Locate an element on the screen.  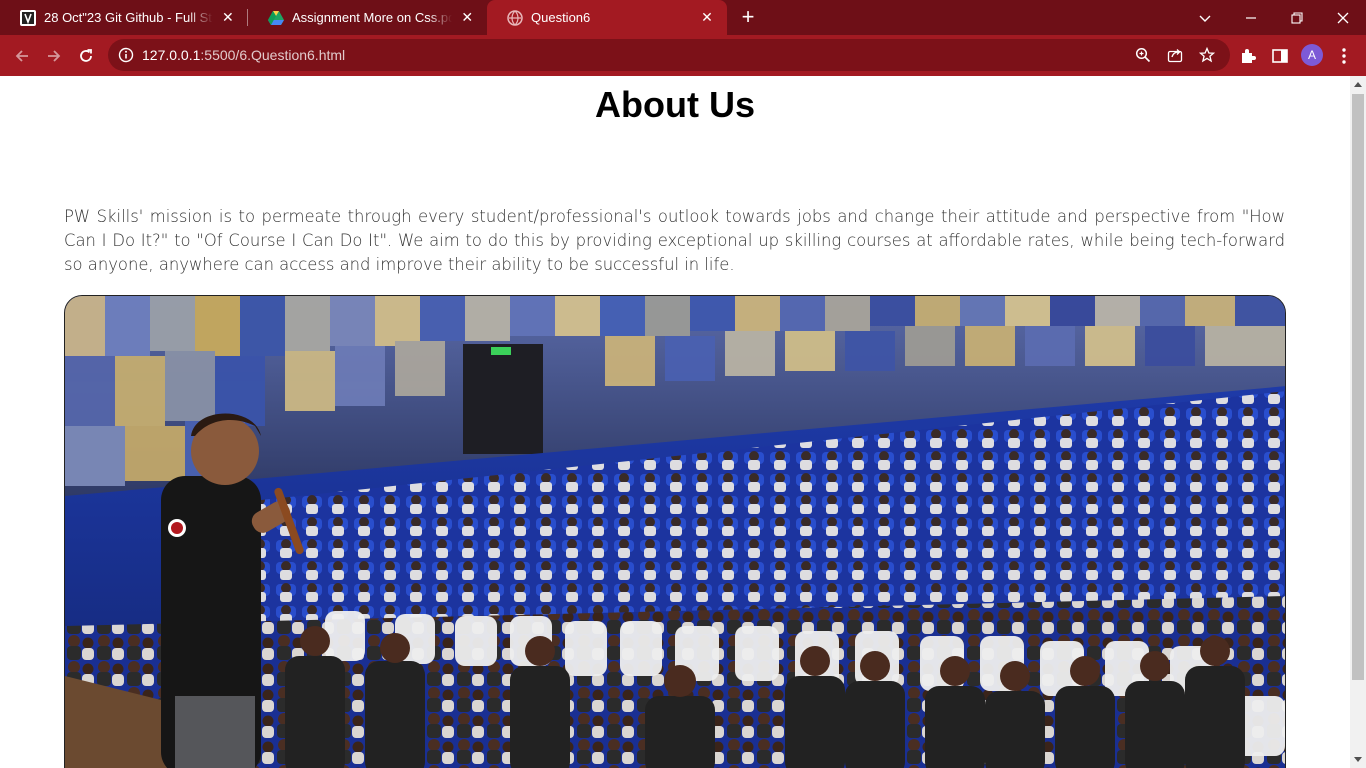
drive-favicon-icon is located at coordinates (276, 18).